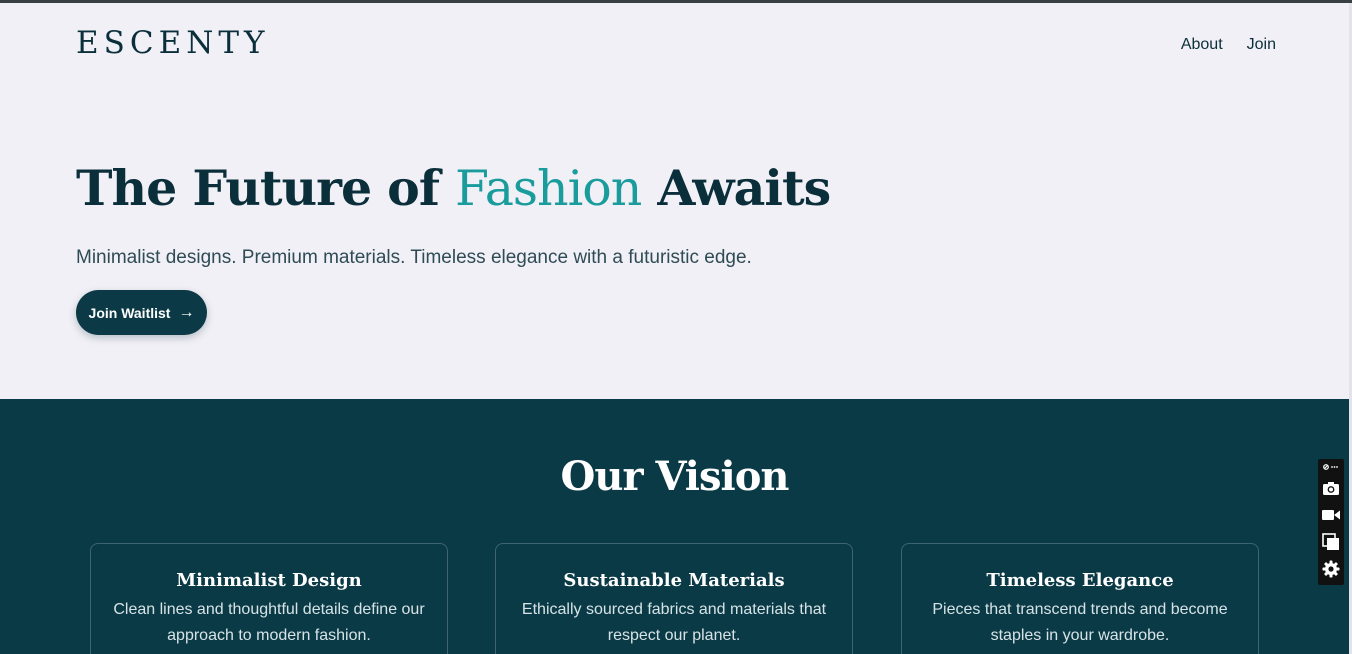 This screenshot has width=1352, height=654. I want to click on link-more-icon, so click(1331, 466).